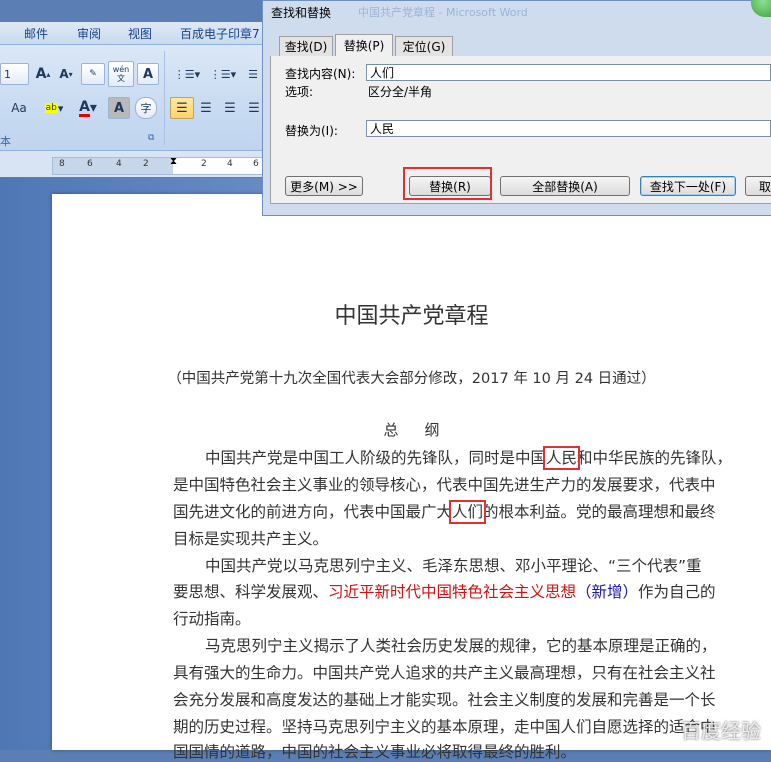  What do you see at coordinates (444, 700) in the screenshot?
I see `paragraph-line: 会充分发展和高度发达的基础上才能实现。社会主义制度的发展和完善是一个长` at bounding box center [444, 700].